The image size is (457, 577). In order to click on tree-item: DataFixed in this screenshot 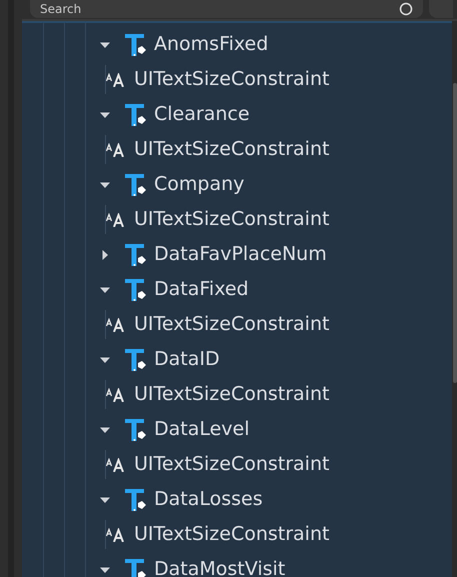, I will do `click(201, 289)`.